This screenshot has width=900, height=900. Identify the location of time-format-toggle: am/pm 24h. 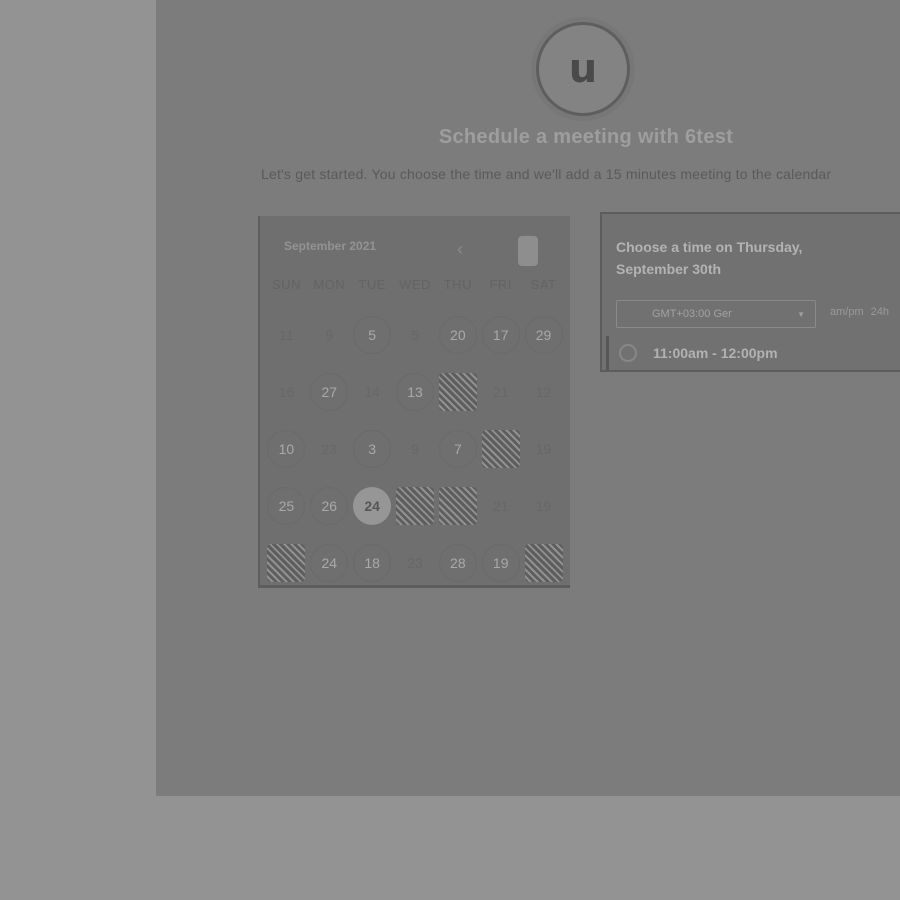
(859, 312).